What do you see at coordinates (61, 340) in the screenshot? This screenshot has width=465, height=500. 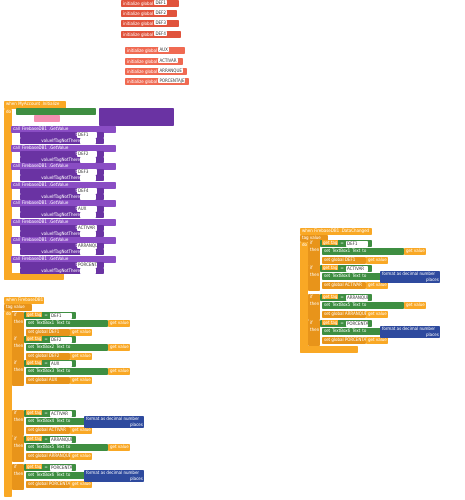 I see `tag-literal: DEF2` at bounding box center [61, 340].